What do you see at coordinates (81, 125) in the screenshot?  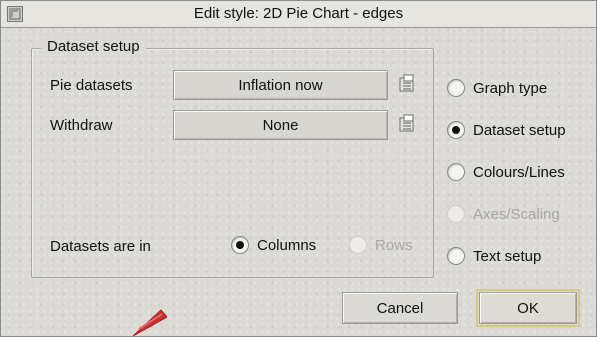 I see `withdraw-label: Withdraw` at bounding box center [81, 125].